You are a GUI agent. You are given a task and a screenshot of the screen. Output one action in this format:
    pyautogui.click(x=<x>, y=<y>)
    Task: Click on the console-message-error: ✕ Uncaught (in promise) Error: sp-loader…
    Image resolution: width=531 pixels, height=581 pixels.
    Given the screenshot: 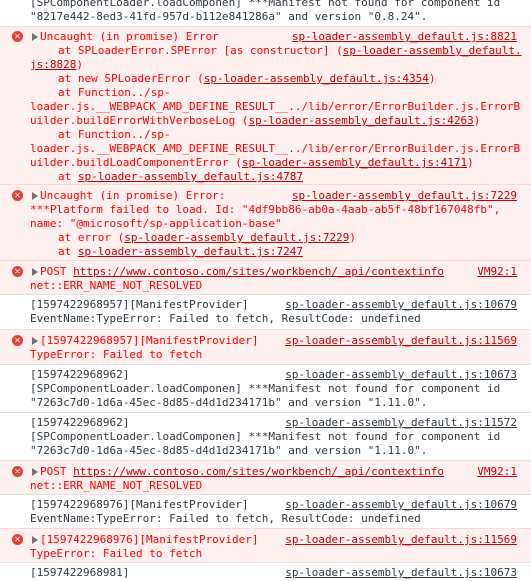 What is the action you would take?
    pyautogui.click(x=265, y=222)
    